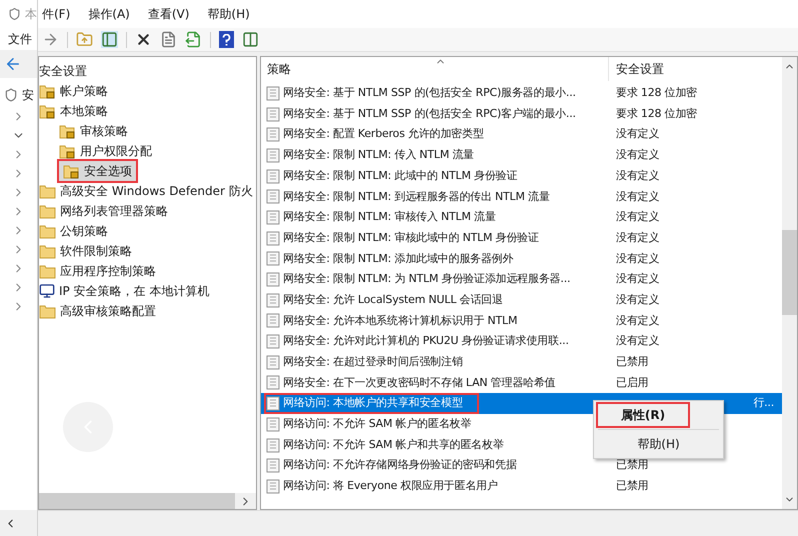 This screenshot has width=798, height=536. I want to click on tree-item: 网络列表管理器策略, so click(105, 211).